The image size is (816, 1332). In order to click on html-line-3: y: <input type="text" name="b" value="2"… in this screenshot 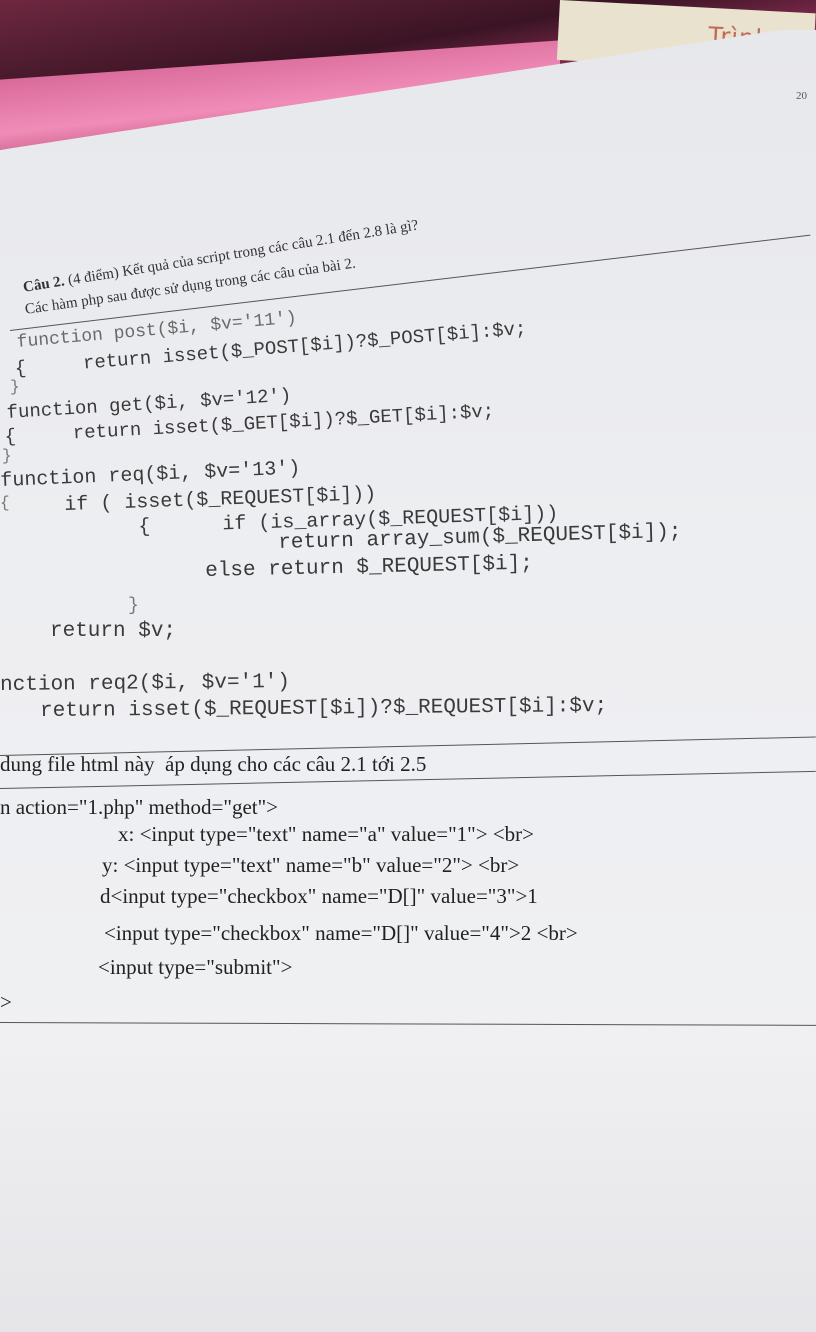, I will do `click(311, 865)`.